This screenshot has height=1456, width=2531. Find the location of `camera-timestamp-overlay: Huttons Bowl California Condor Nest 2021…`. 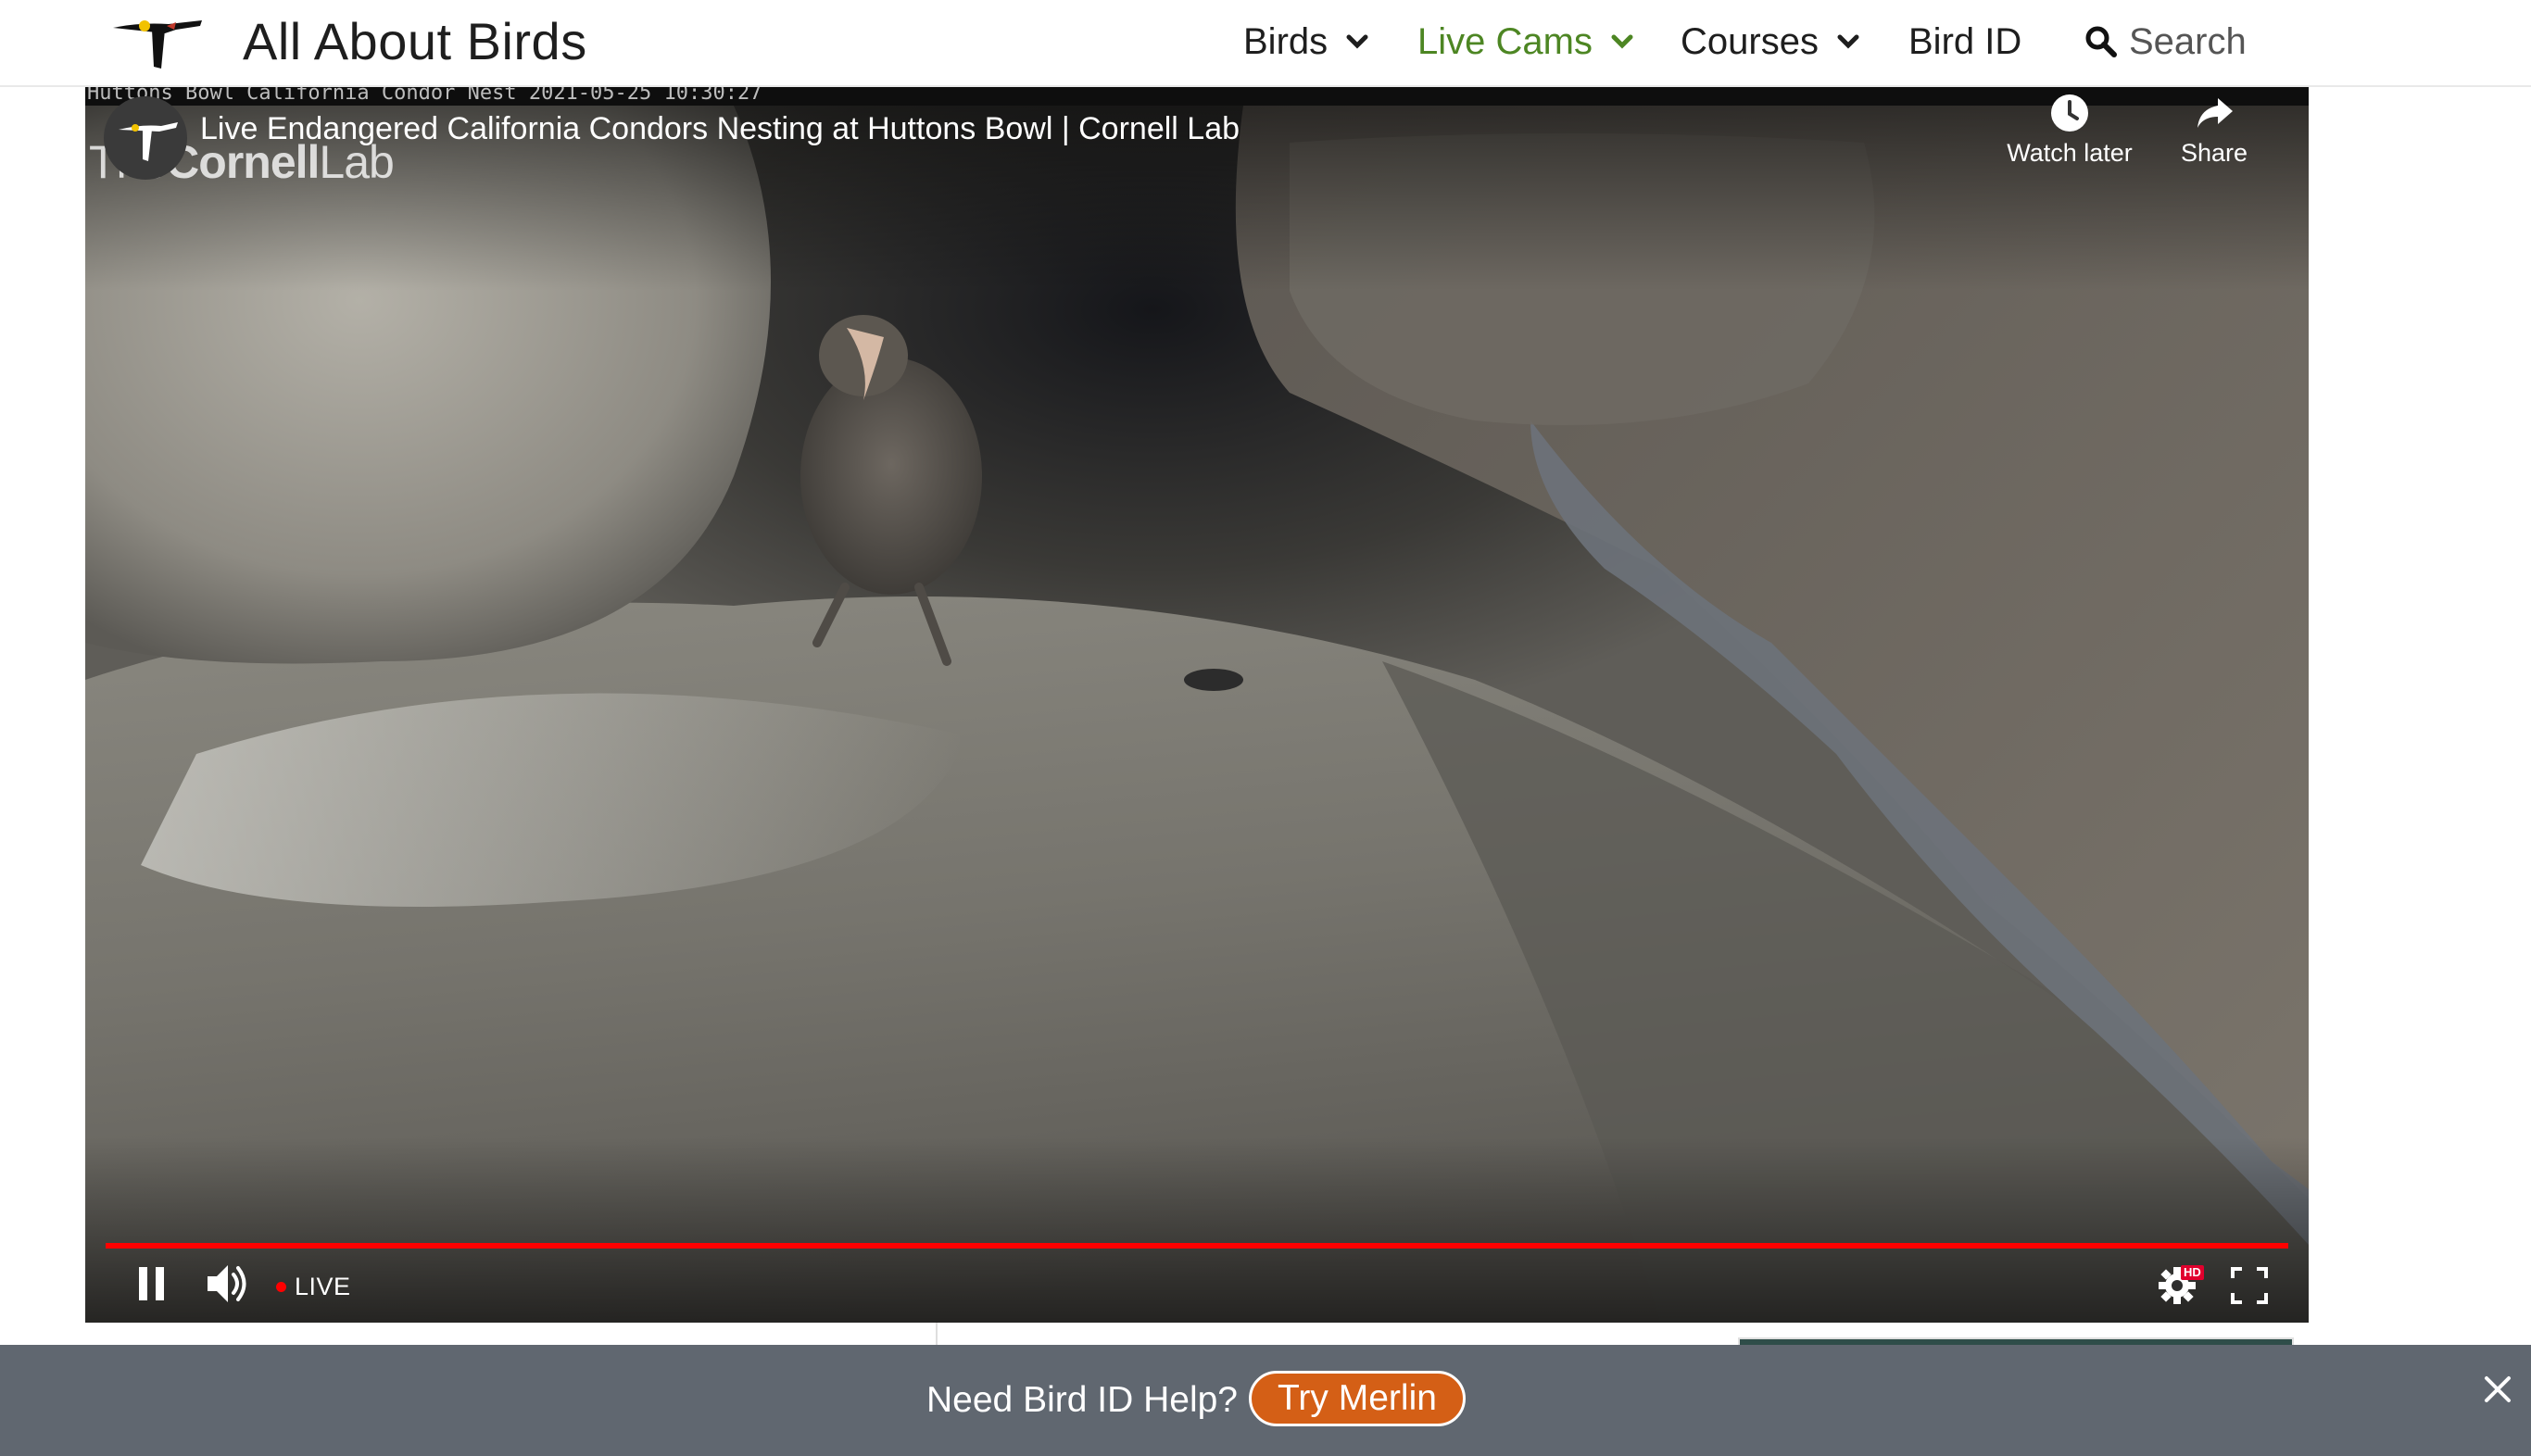

camera-timestamp-overlay: Huttons Bowl California Condor Nest 2021… is located at coordinates (1197, 96).